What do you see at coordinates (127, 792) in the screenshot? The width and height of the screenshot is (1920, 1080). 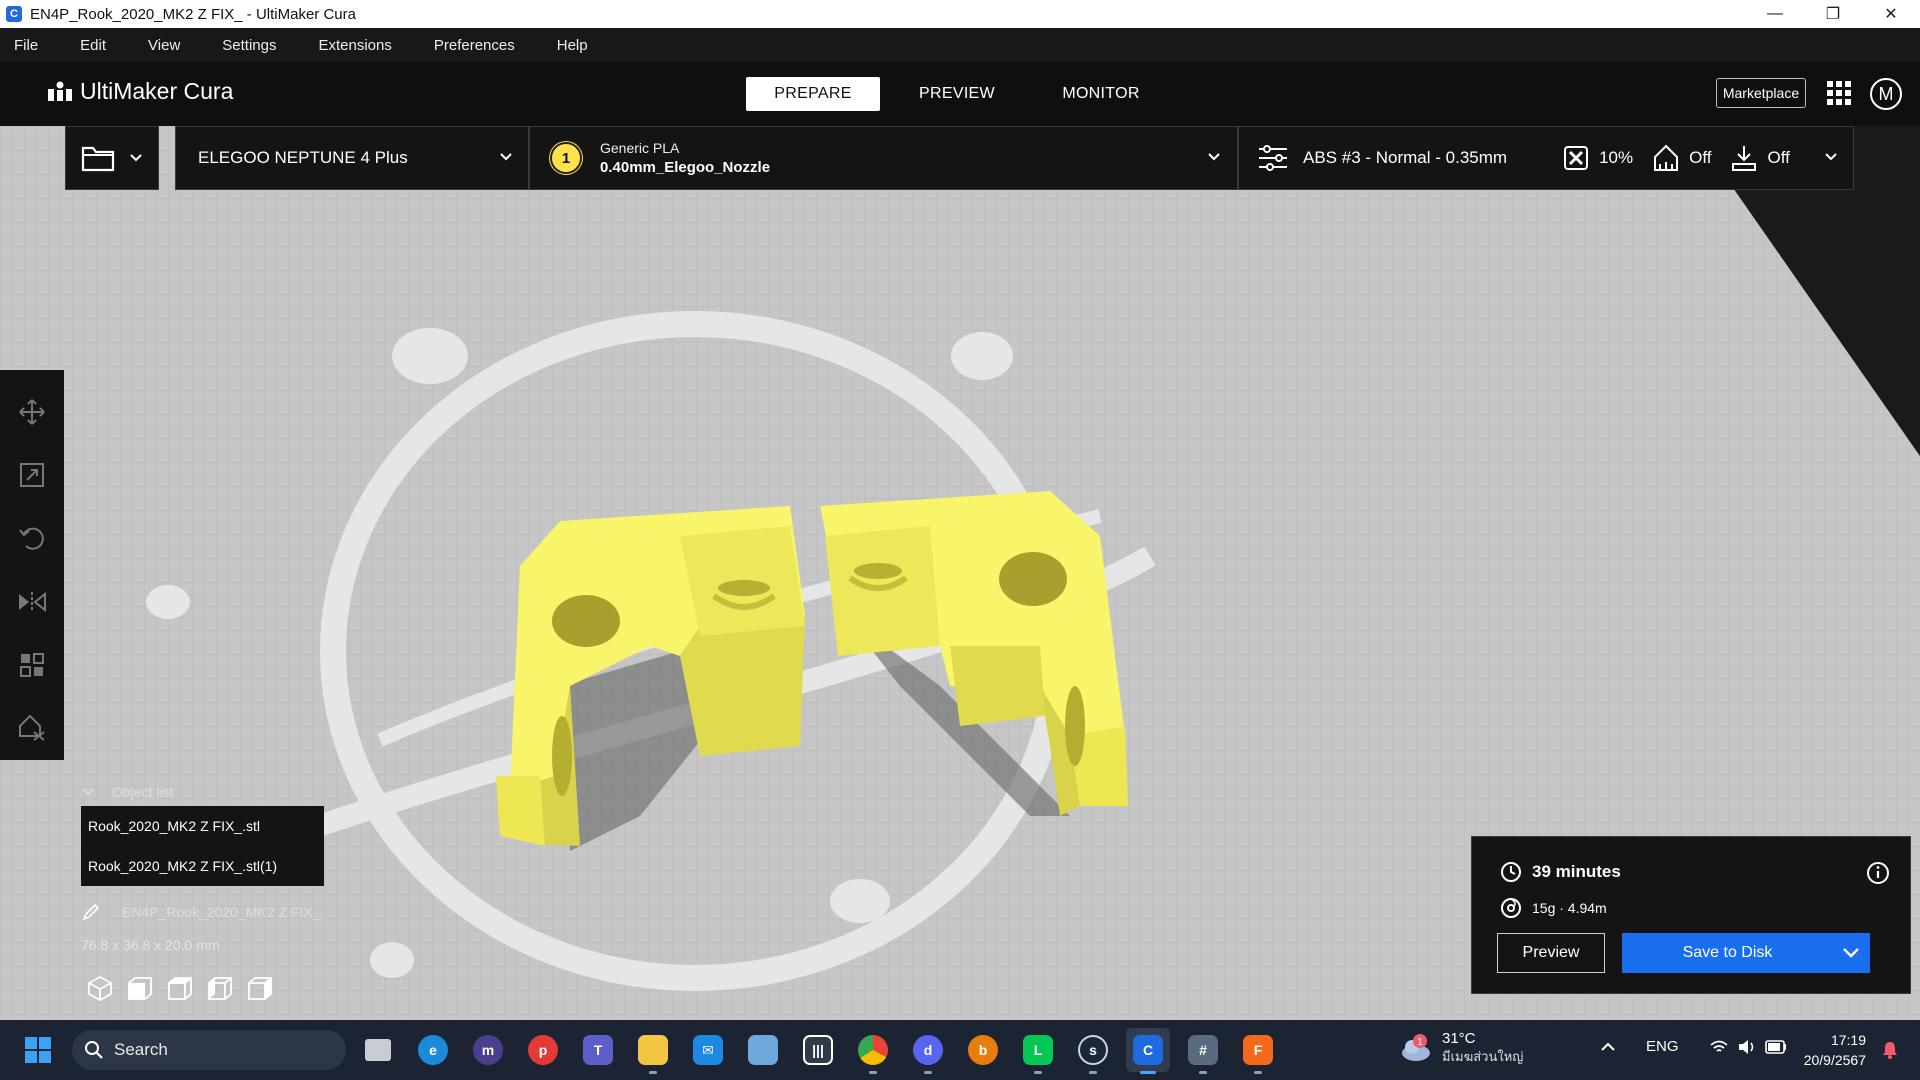 I see `object-list-toggle: Object list` at bounding box center [127, 792].